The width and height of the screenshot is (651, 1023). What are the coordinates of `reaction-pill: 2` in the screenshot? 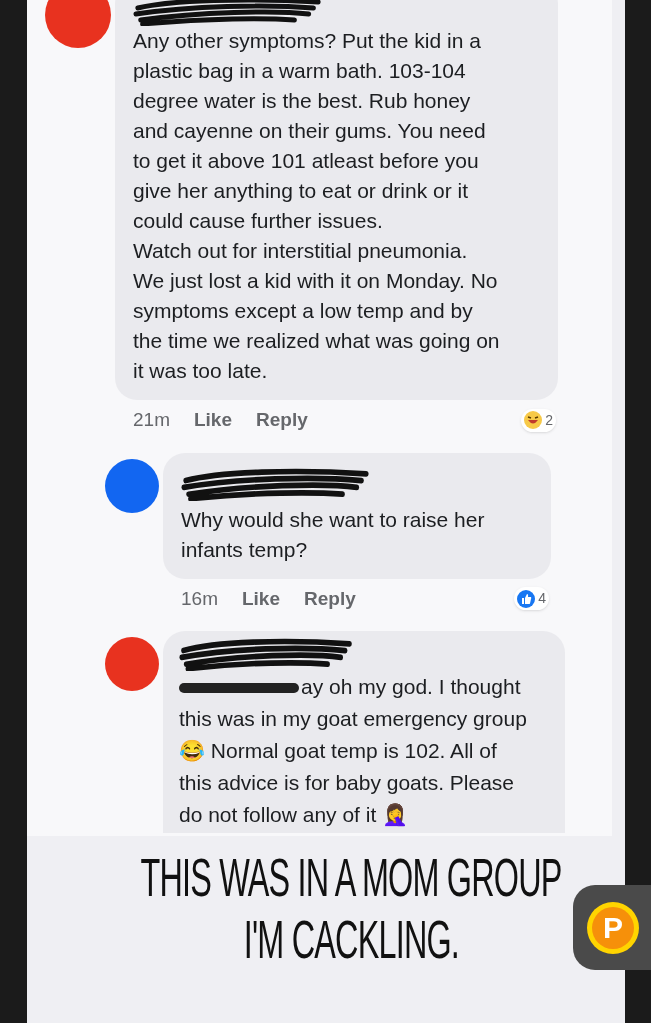 It's located at (538, 420).